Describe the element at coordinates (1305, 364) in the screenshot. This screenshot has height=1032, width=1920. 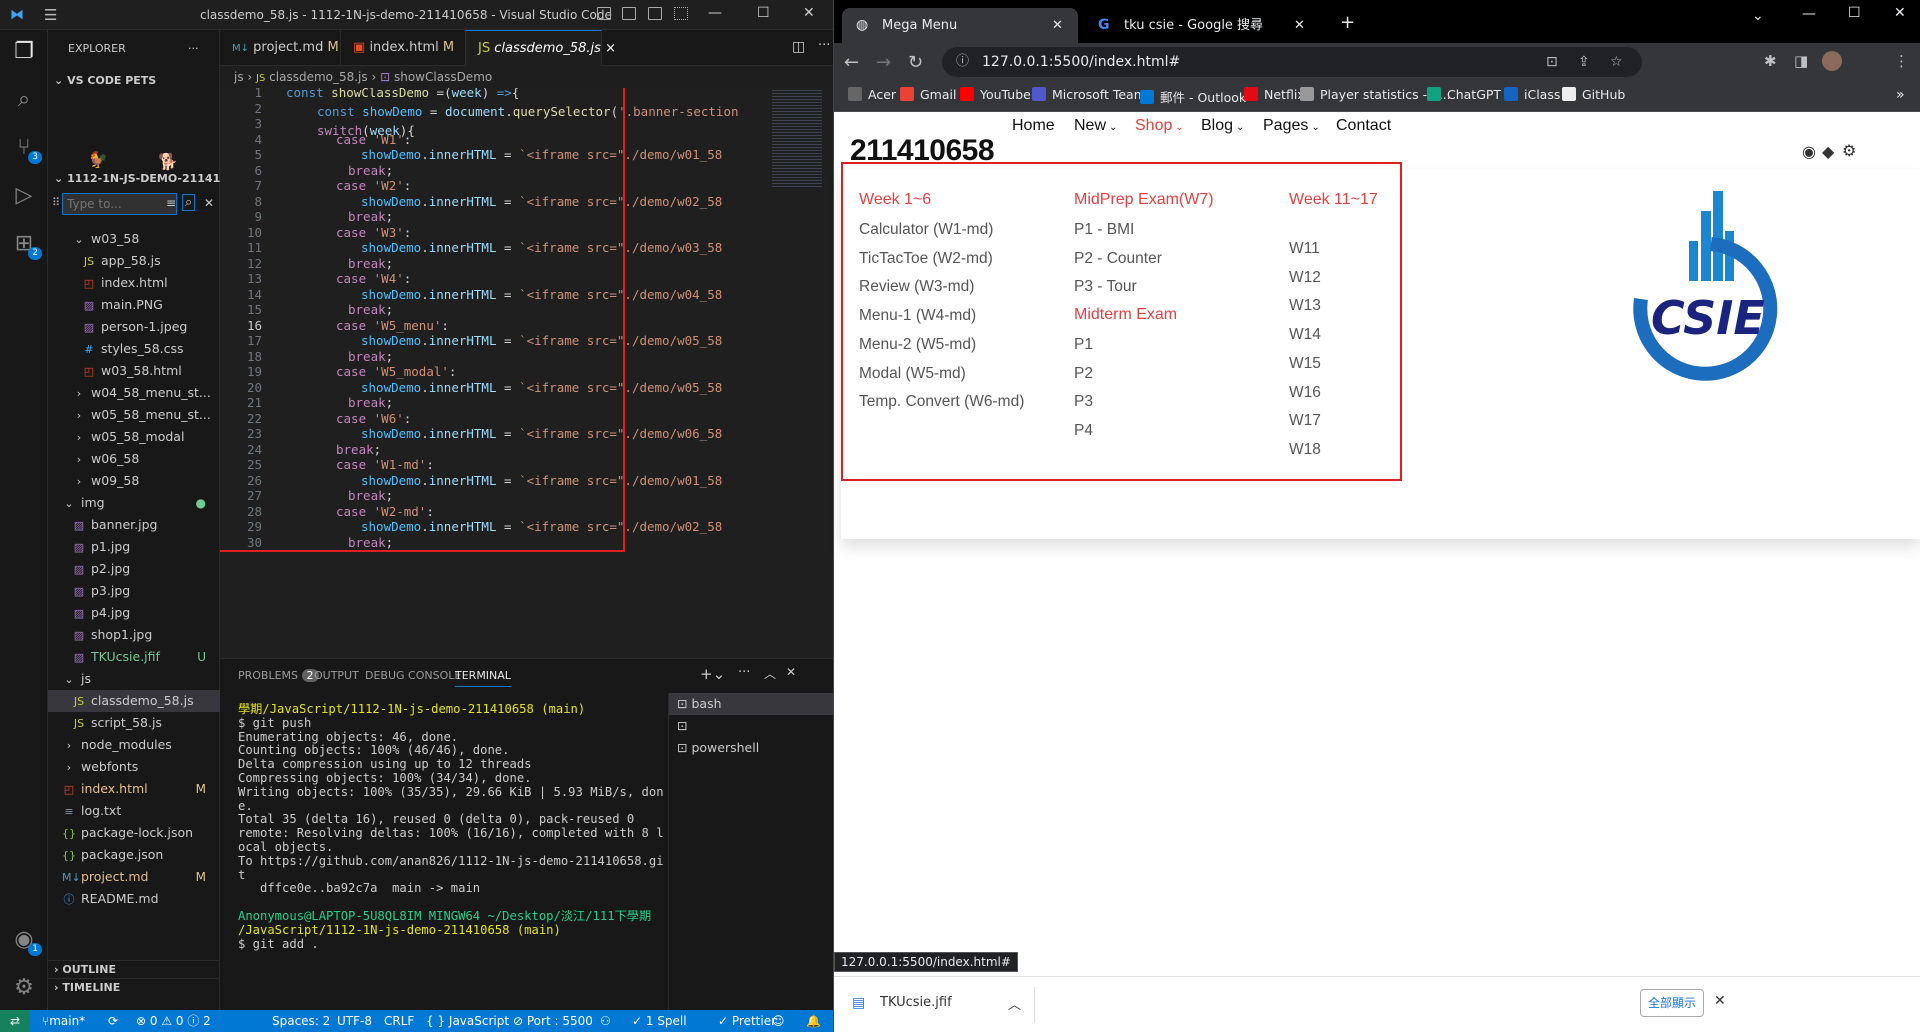
I see `mega-menu-link: W15` at that location.